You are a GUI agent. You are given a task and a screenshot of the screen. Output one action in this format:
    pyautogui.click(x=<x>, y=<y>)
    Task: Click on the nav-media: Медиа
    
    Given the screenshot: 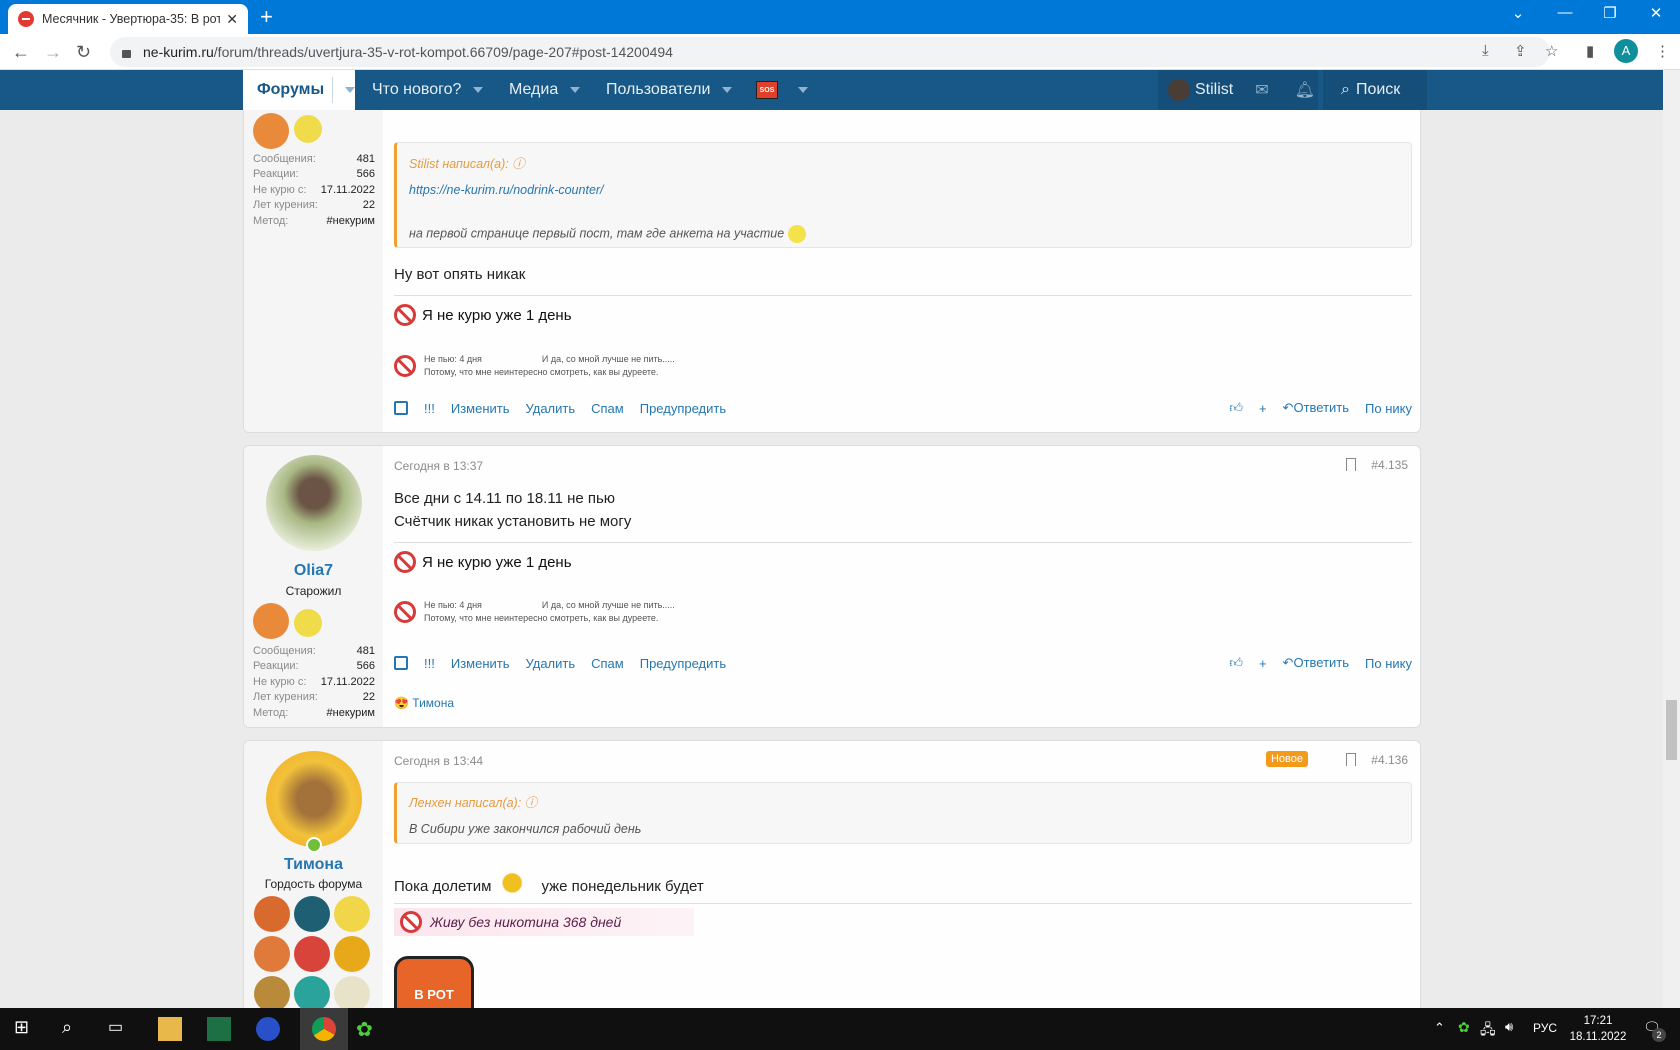 What is the action you would take?
    pyautogui.click(x=545, y=90)
    